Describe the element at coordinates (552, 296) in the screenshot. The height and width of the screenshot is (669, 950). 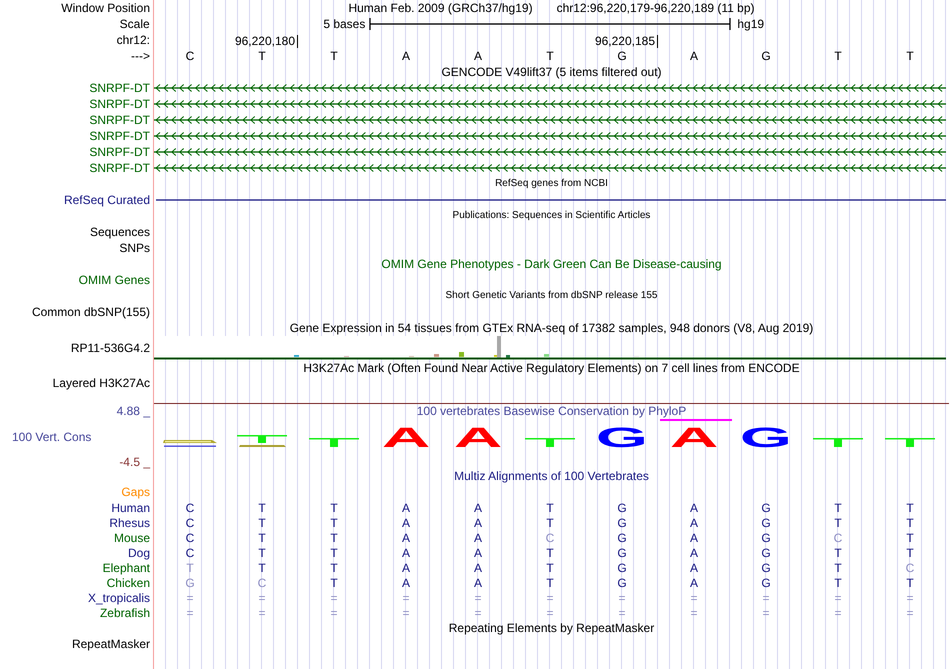
I see `track-title: Short Genetic Variants from dbSNP release 155` at that location.